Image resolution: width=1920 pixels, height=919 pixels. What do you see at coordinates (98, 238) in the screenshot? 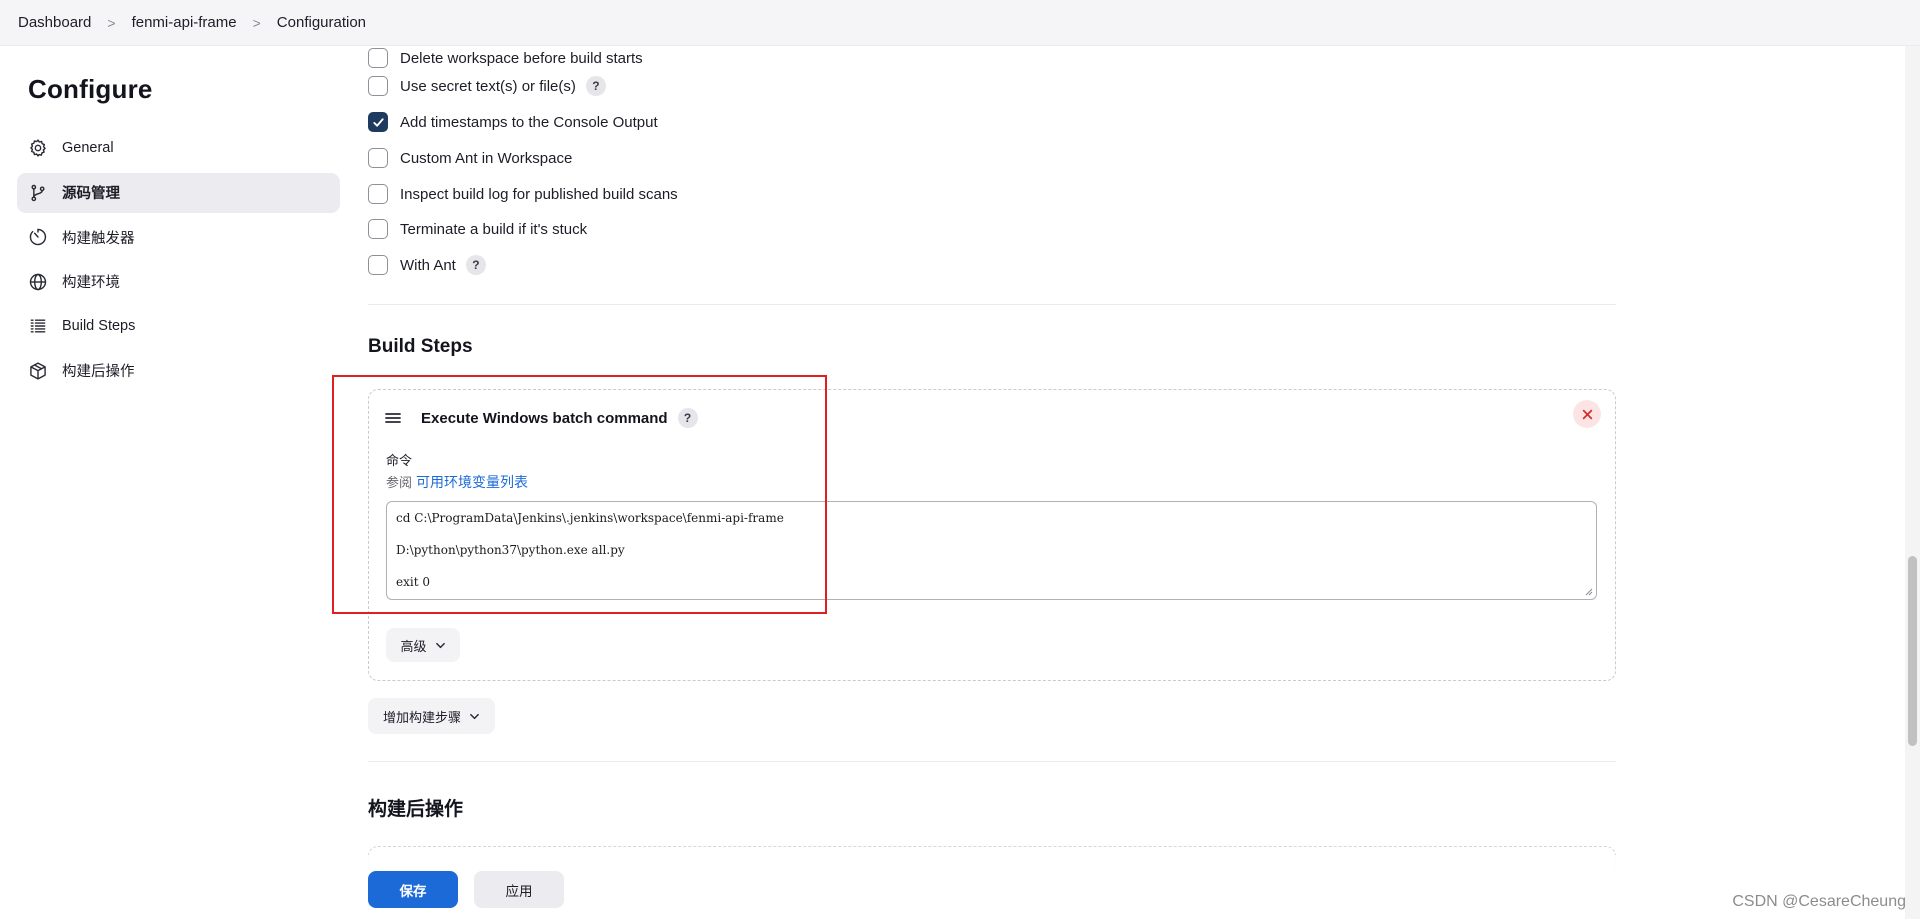
I see `sidebar-item-label: 构建触发器` at bounding box center [98, 238].